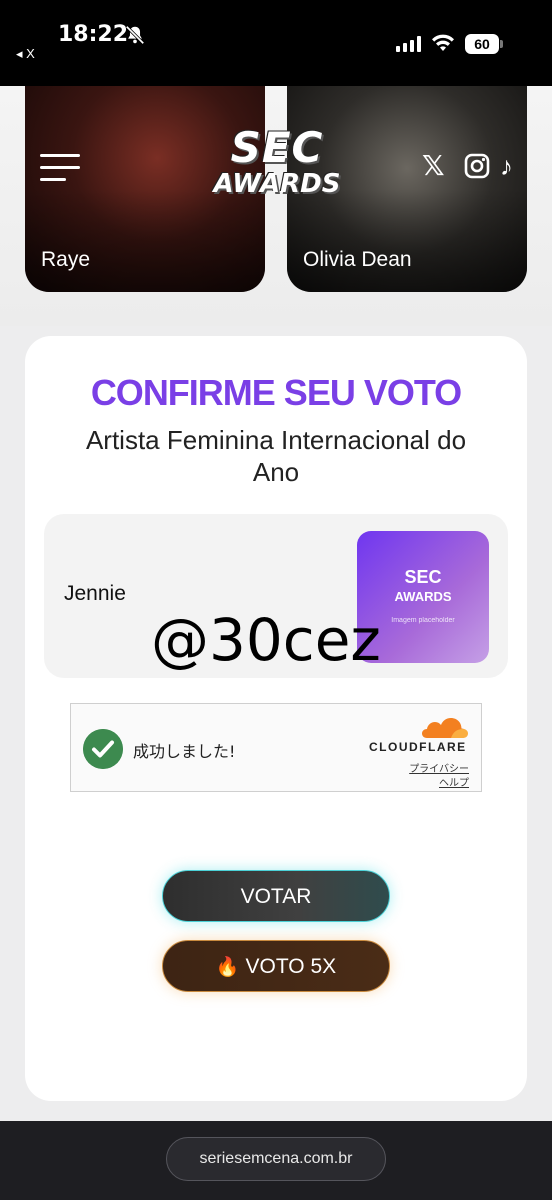 Image resolution: width=552 pixels, height=1200 pixels. Describe the element at coordinates (439, 767) in the screenshot. I see `privacy-link: プライバシー` at that location.